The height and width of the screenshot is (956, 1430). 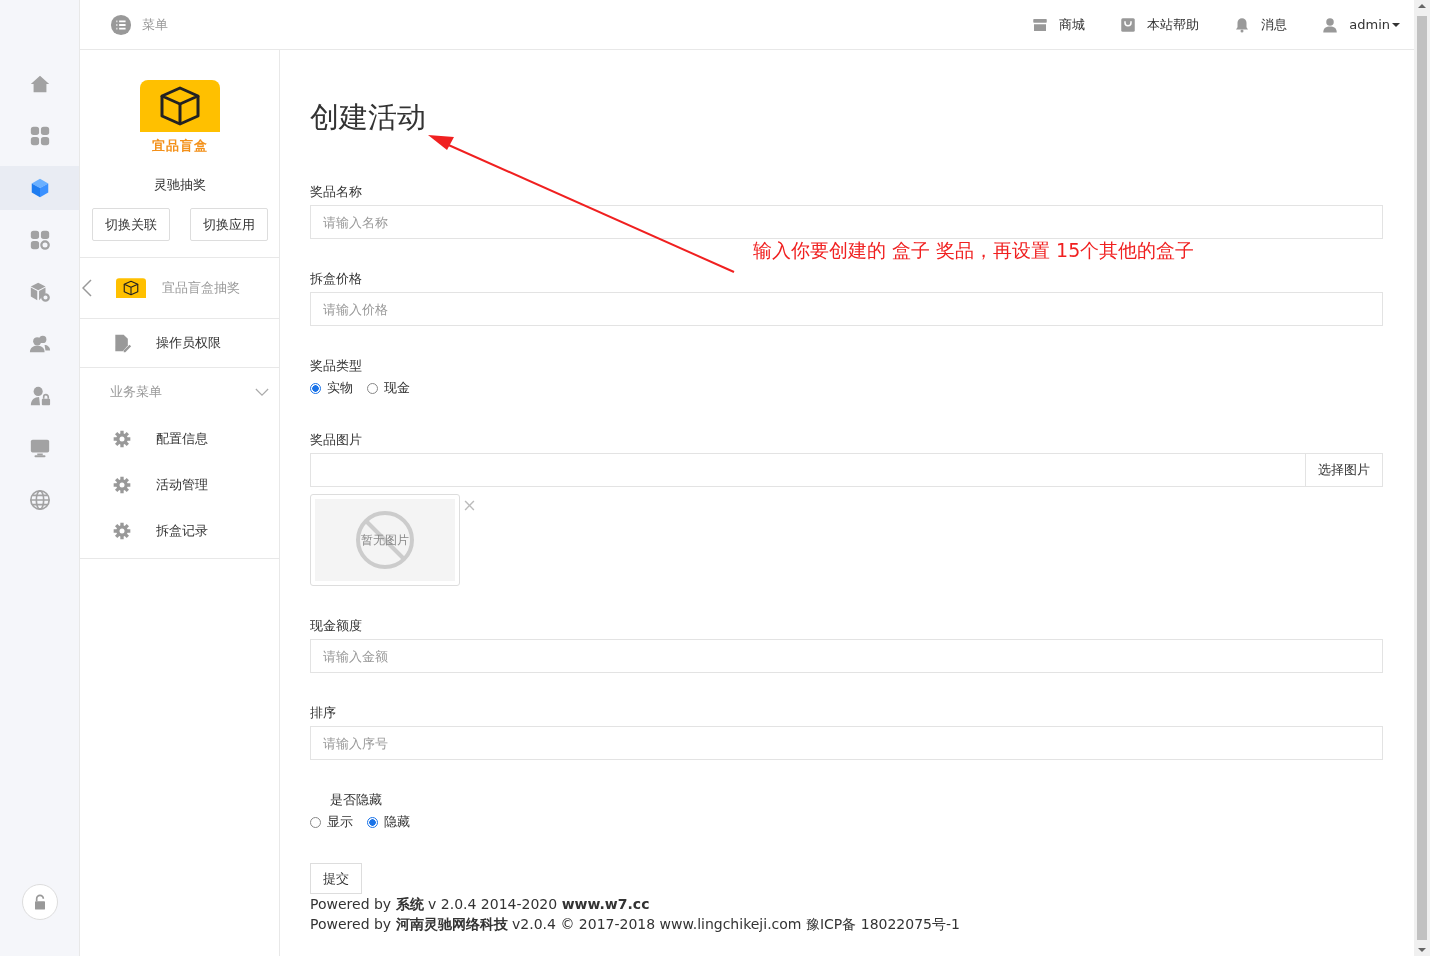 What do you see at coordinates (39, 84) in the screenshot?
I see `home-icon` at bounding box center [39, 84].